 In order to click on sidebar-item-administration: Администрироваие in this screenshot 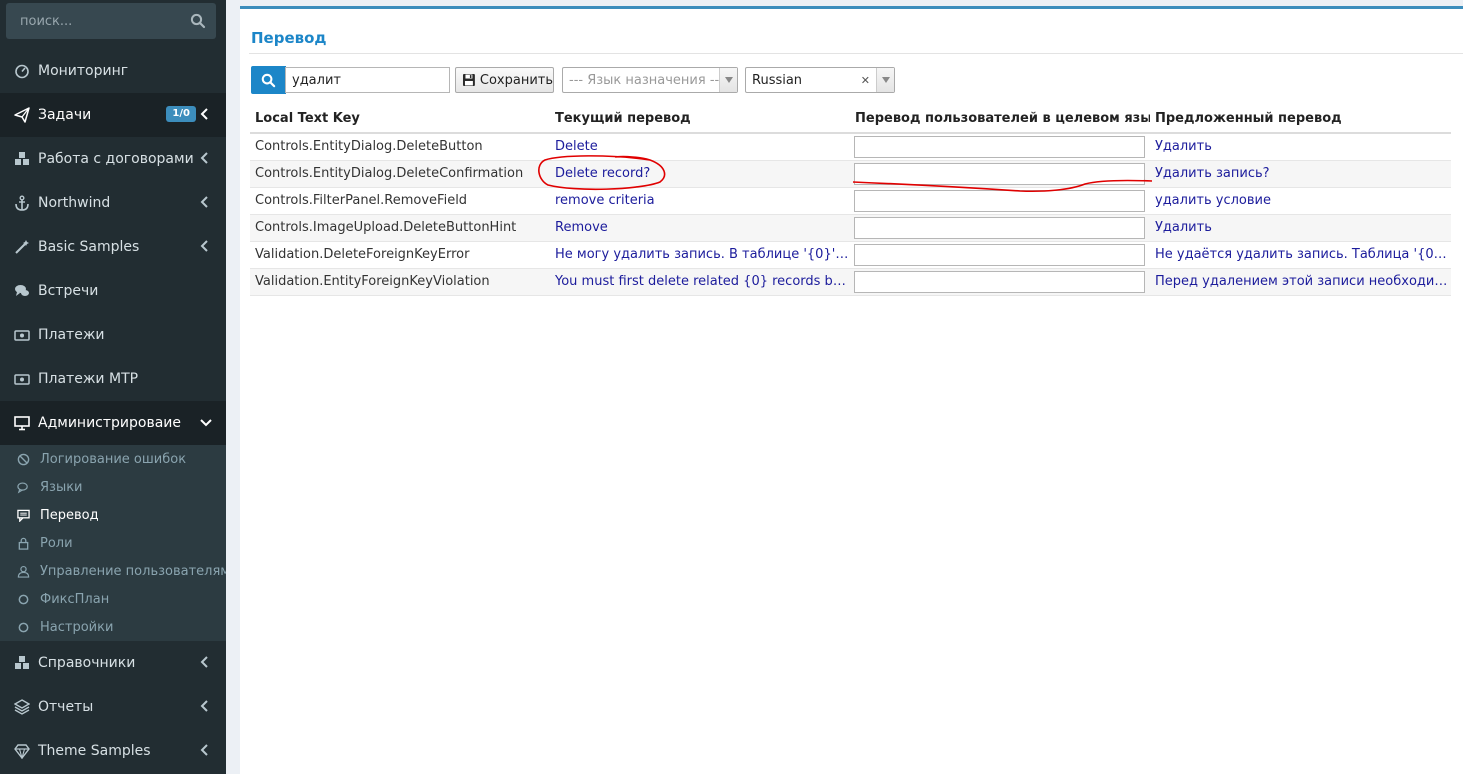, I will do `click(113, 423)`.